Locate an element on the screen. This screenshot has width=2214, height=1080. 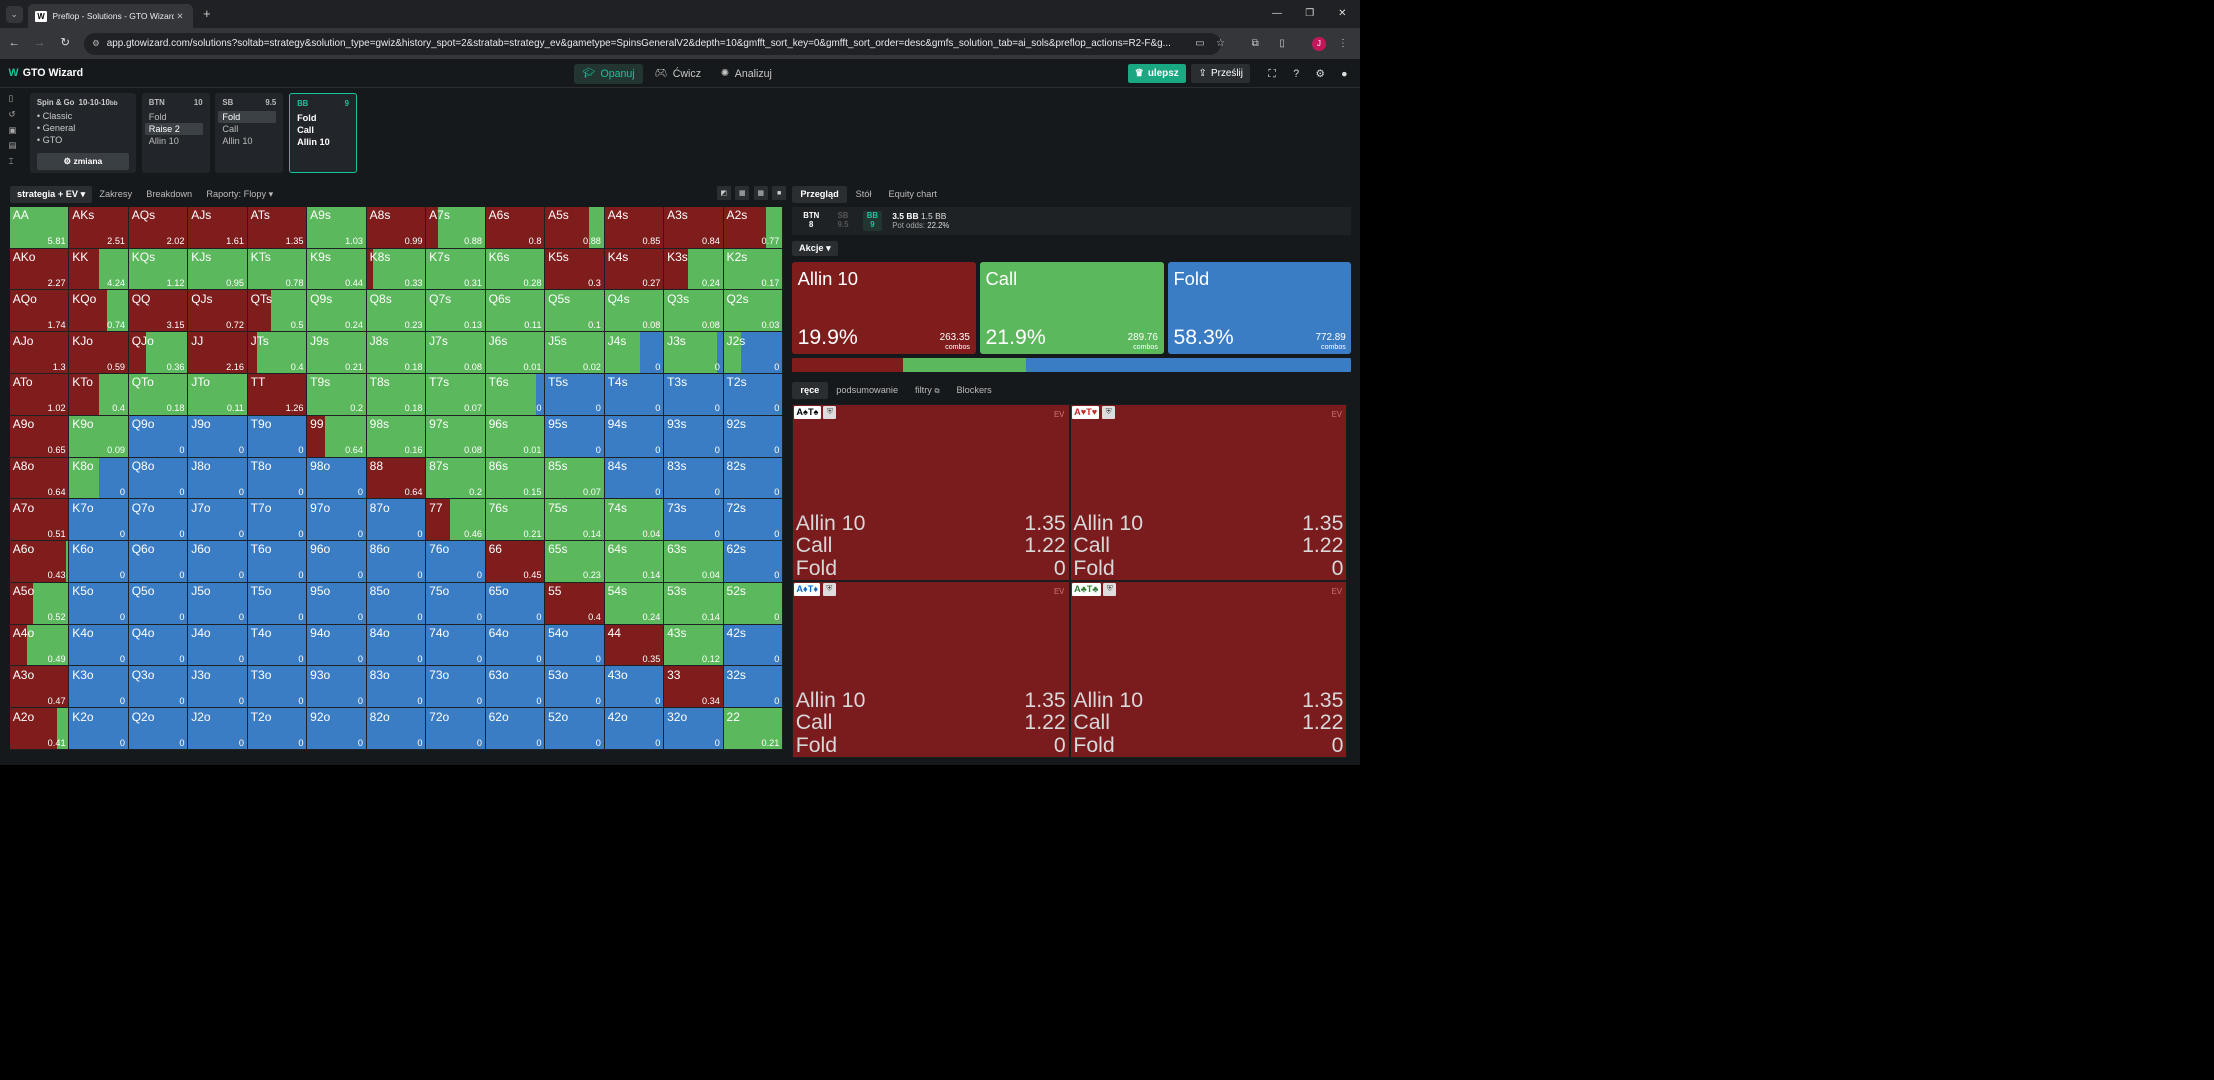
matrix-cell-95o: 95o 0 is located at coordinates (337, 603).